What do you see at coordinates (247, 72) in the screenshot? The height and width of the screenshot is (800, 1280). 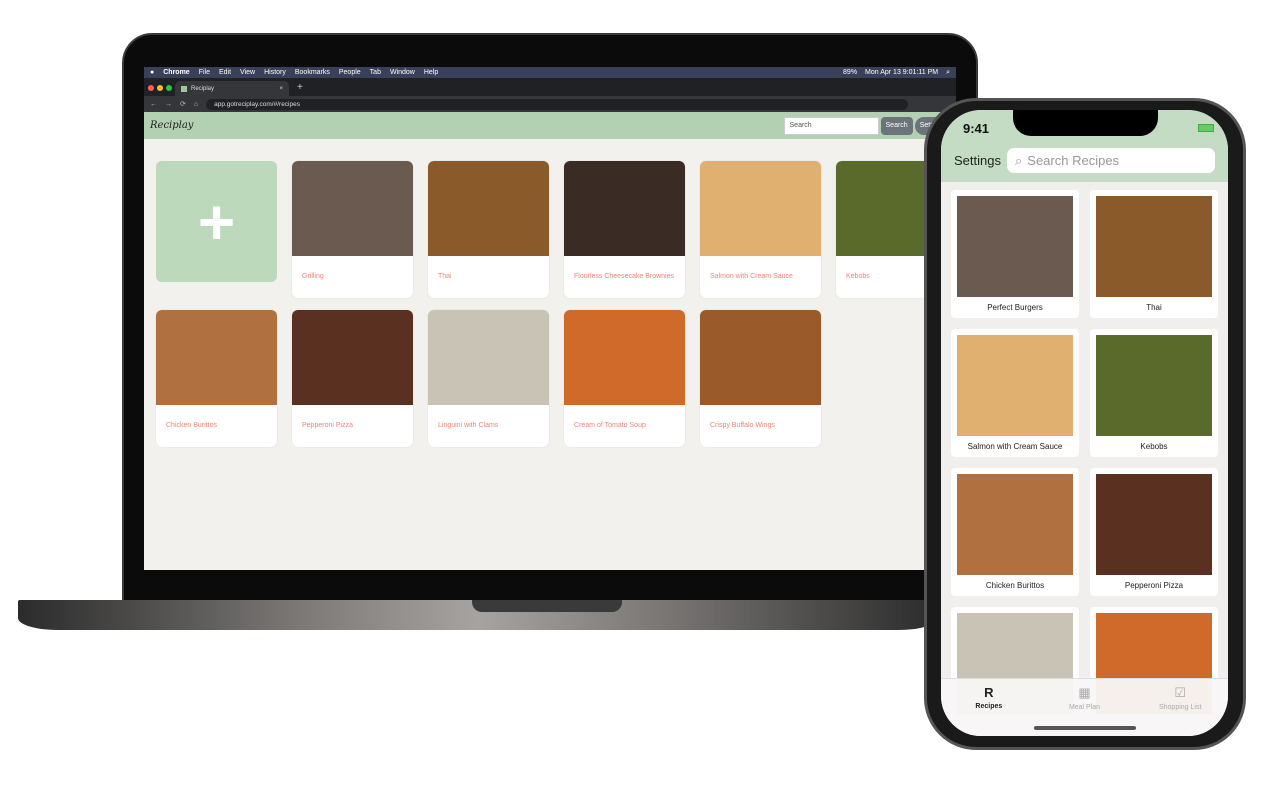 I see `mac-menu-item: View` at bounding box center [247, 72].